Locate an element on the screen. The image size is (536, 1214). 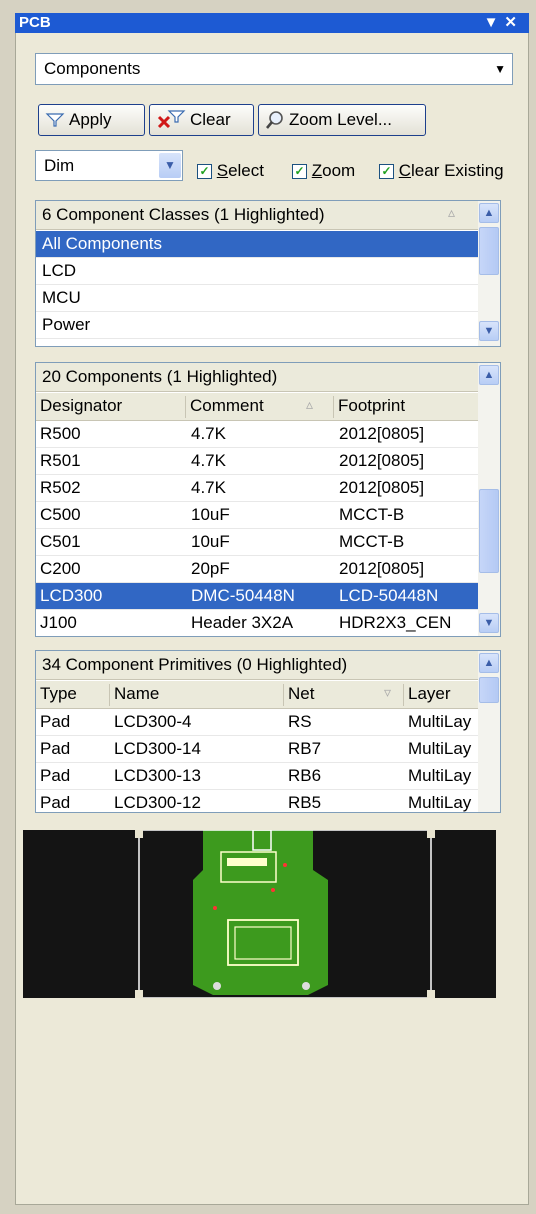
magnifier-icon is located at coordinates (274, 120).